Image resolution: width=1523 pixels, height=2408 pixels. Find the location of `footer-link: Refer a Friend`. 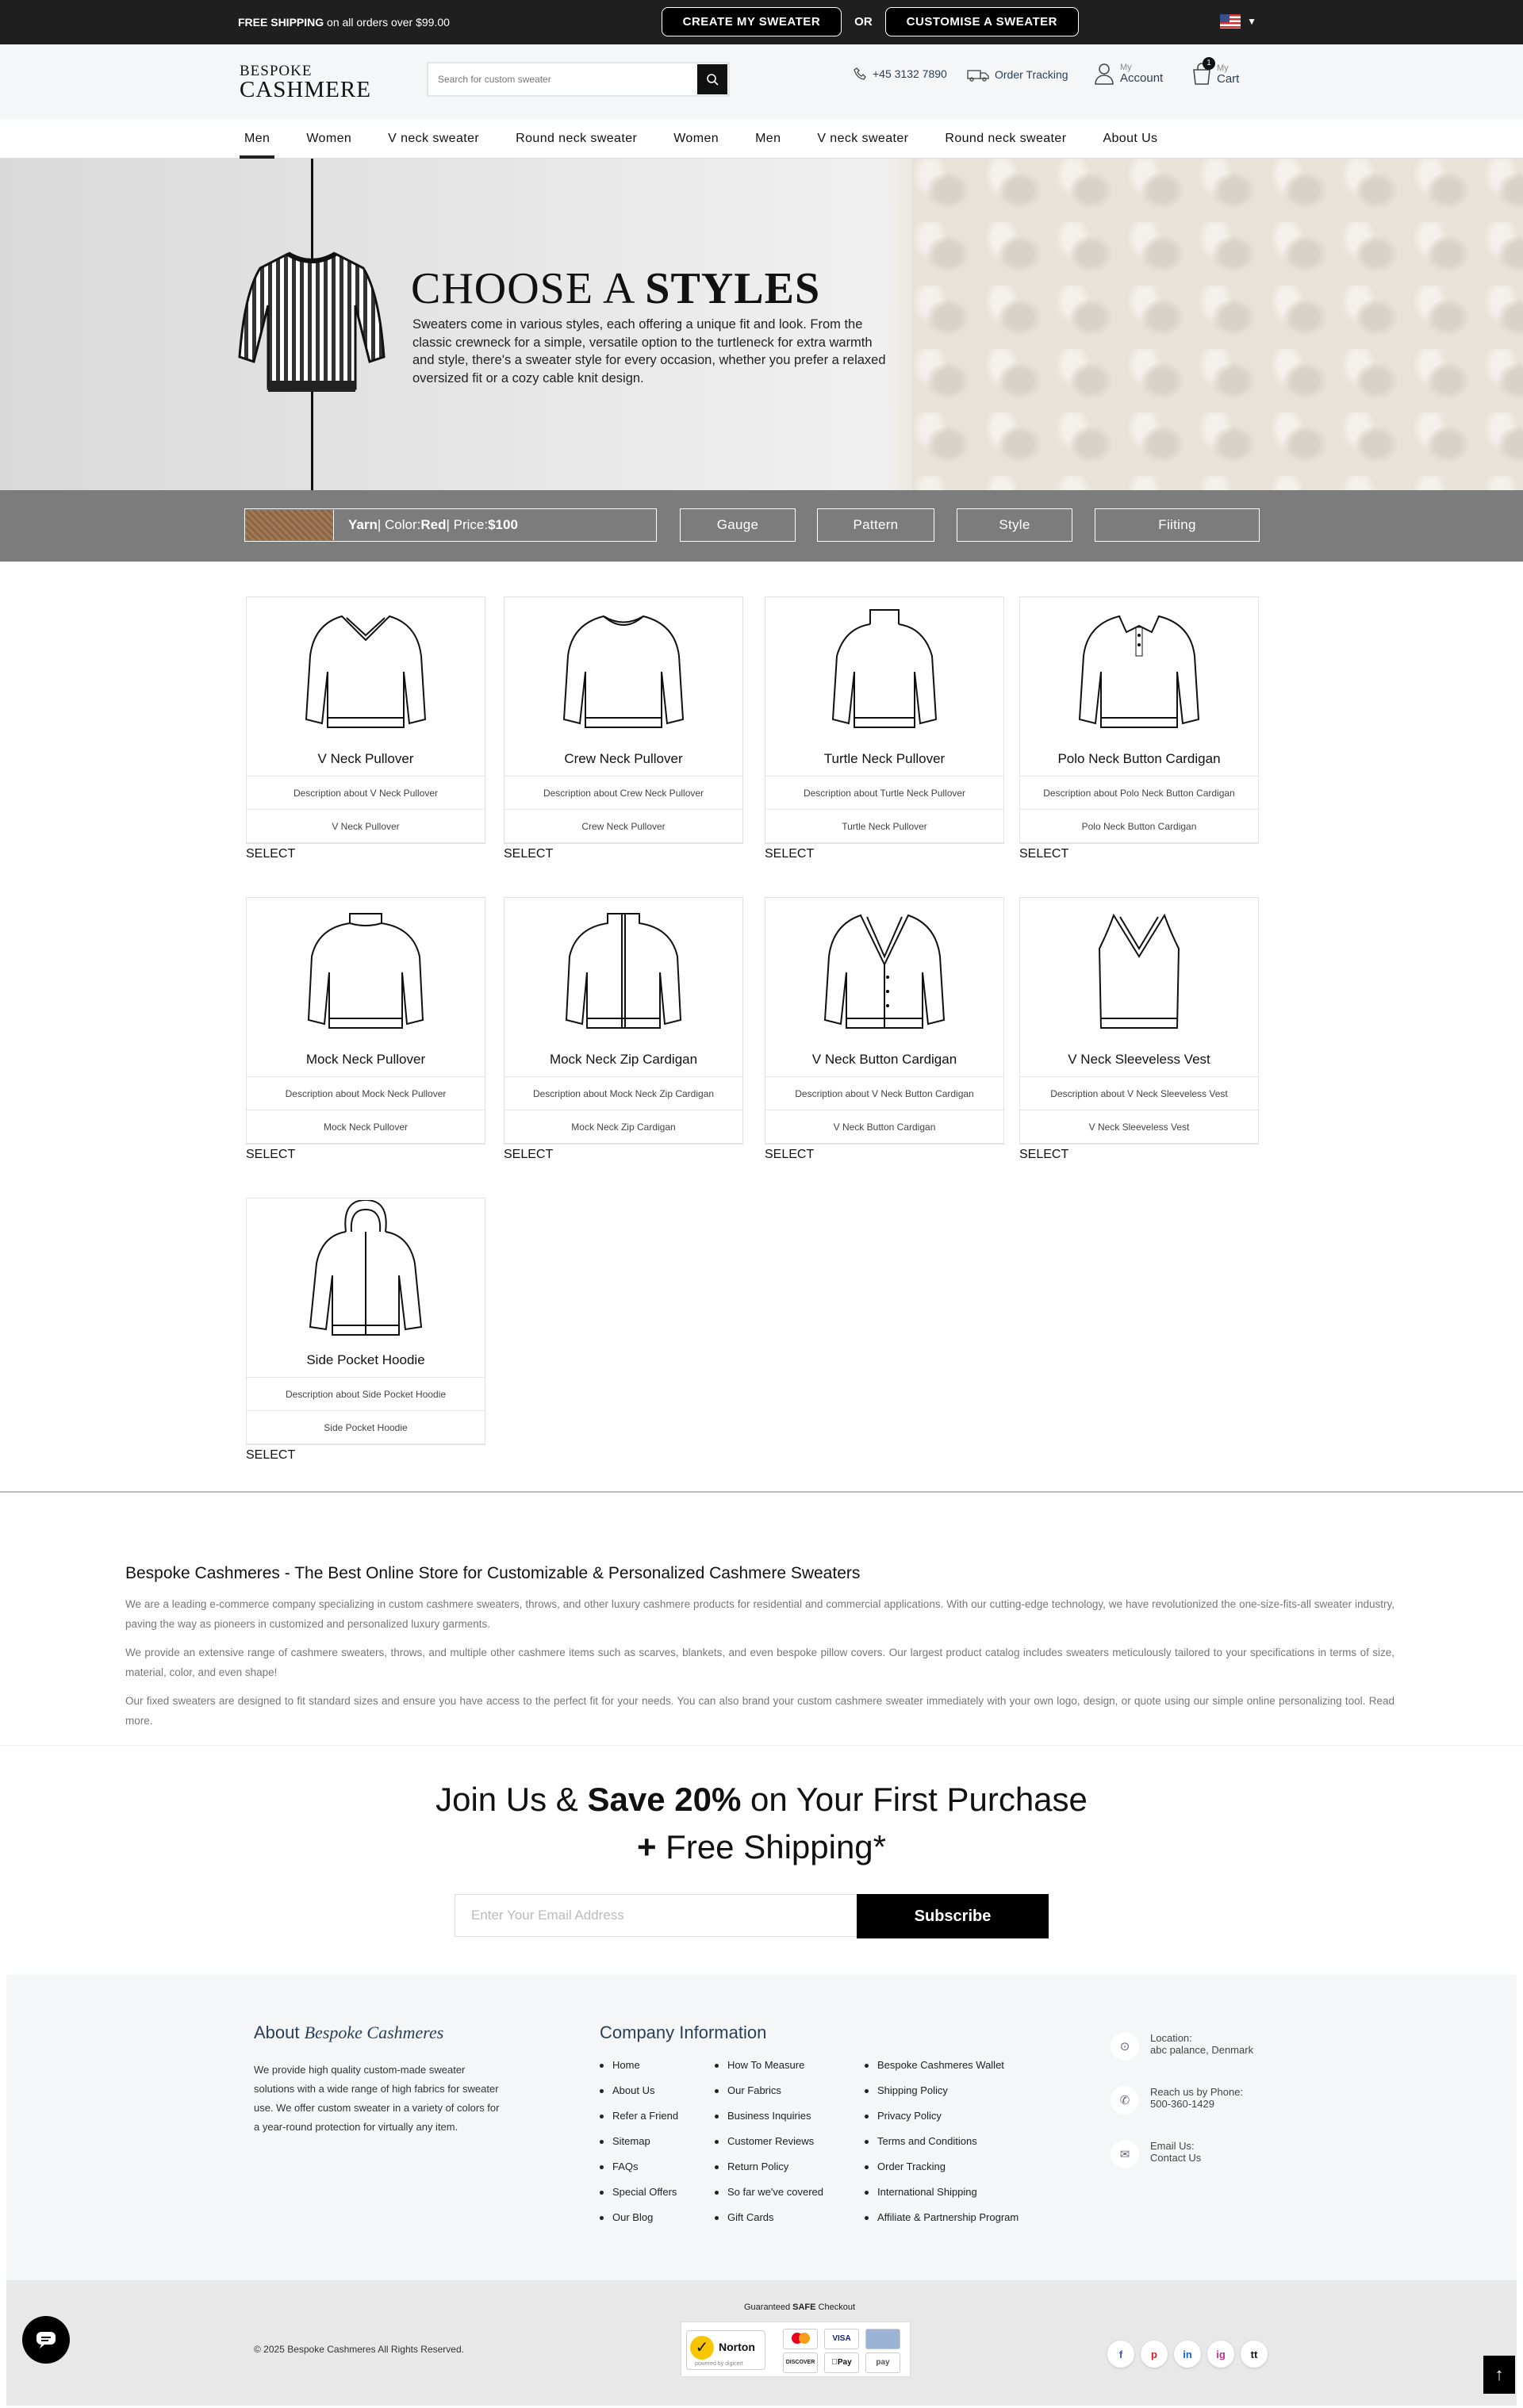

footer-link: Refer a Friend is located at coordinates (655, 2122).